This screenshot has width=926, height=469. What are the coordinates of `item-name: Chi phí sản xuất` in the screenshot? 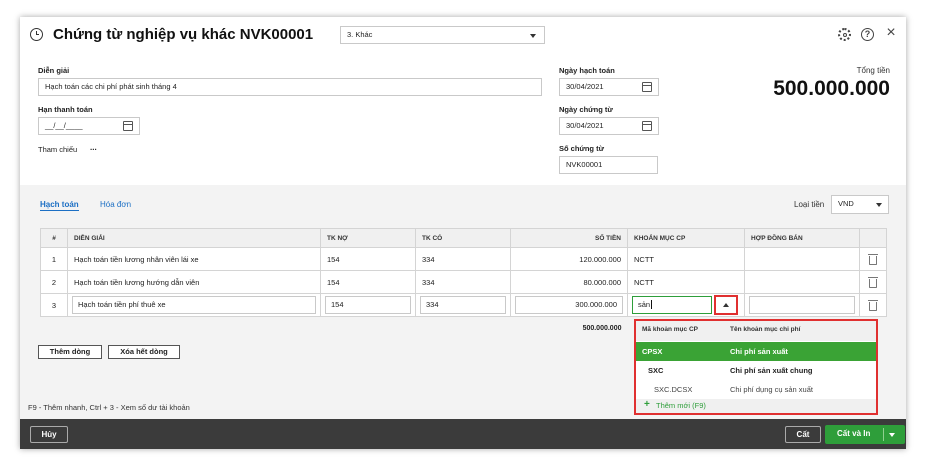 It's located at (759, 351).